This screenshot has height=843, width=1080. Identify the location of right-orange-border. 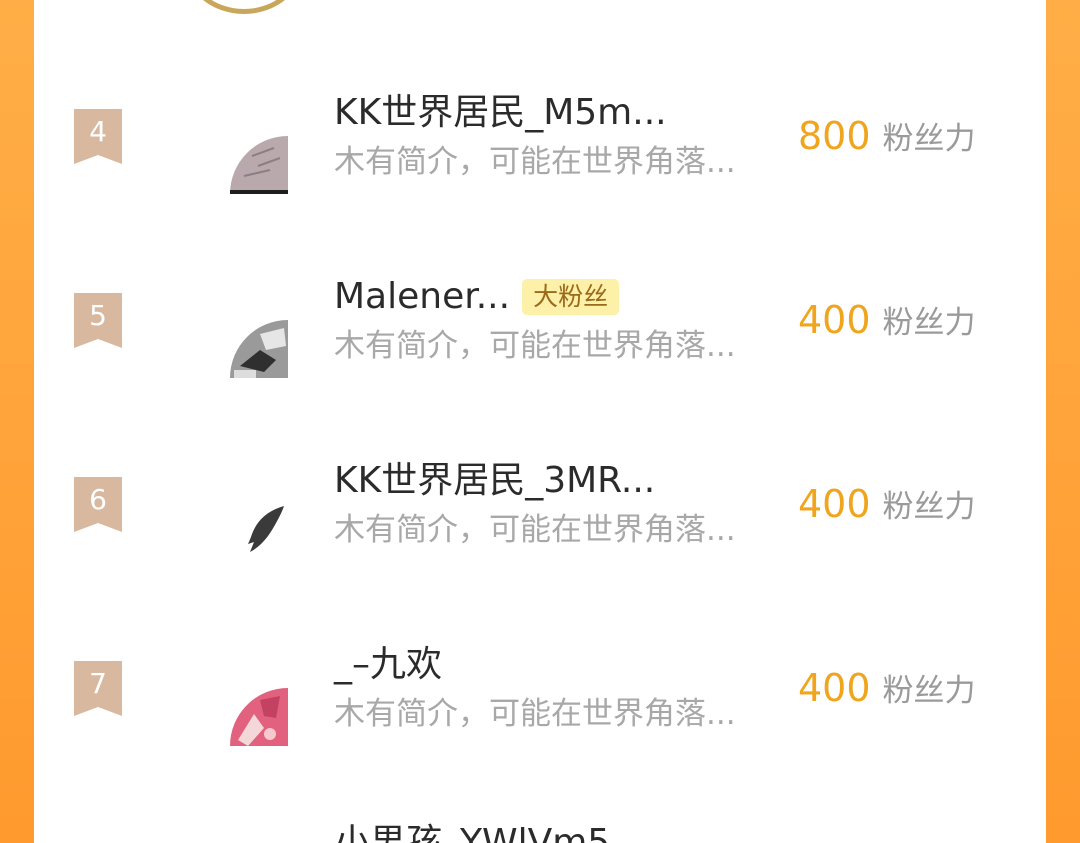
(1063, 421).